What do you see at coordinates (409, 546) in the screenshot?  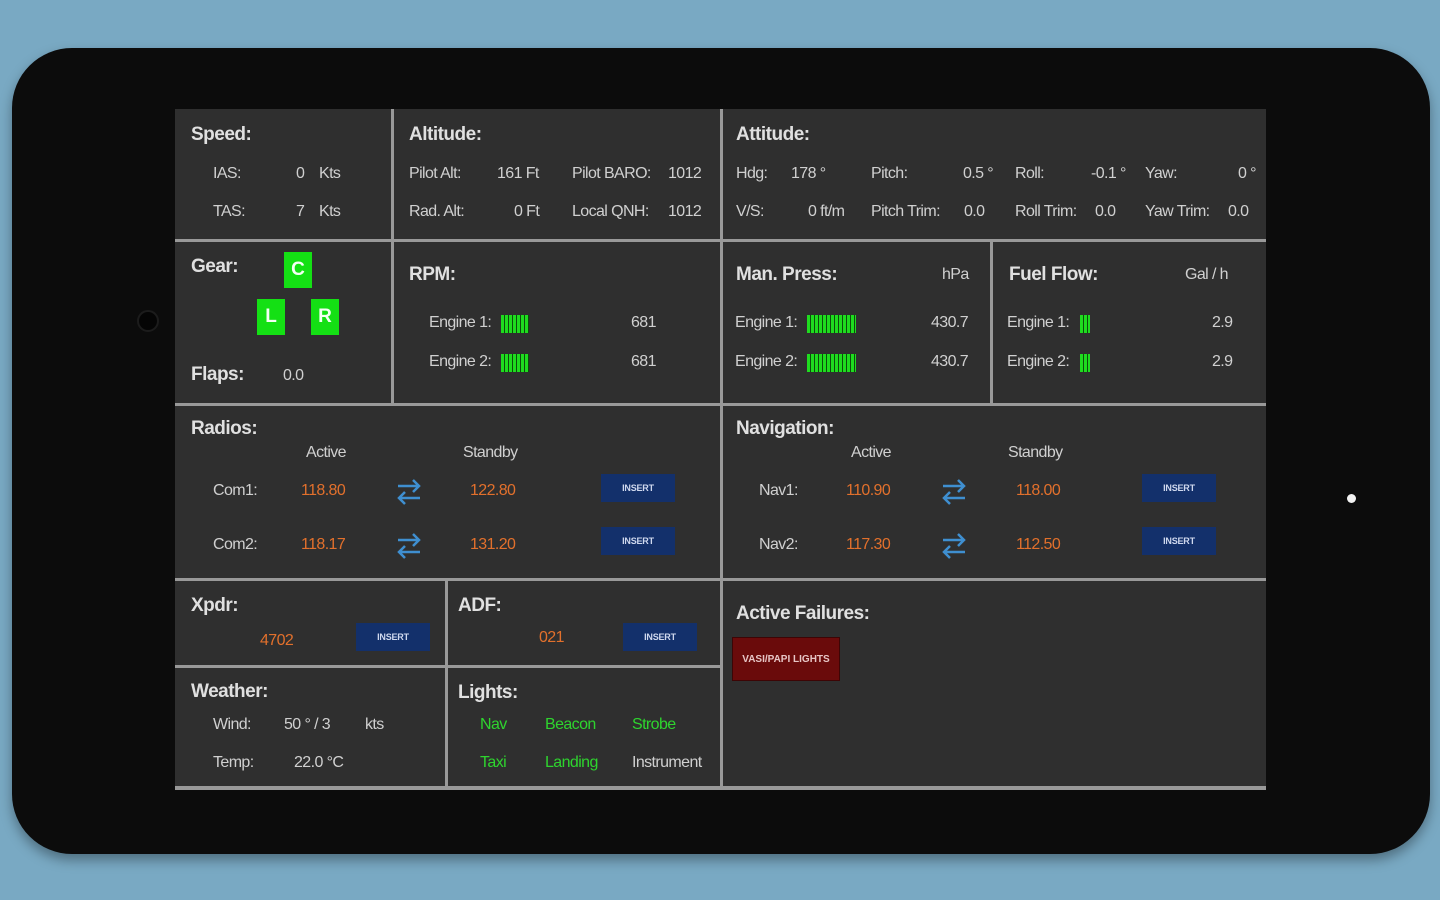 I see `com2-swap-icon` at bounding box center [409, 546].